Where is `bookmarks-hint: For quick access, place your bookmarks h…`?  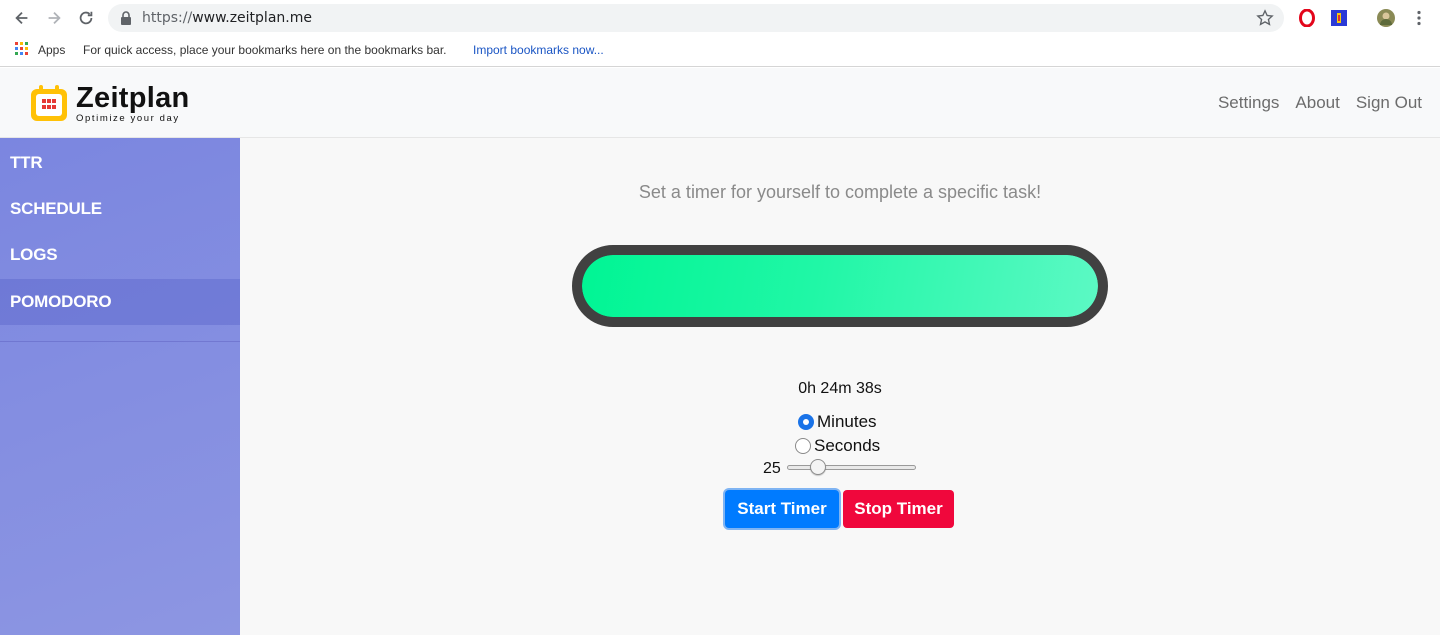
bookmarks-hint: For quick access, place your bookmarks h… is located at coordinates (265, 50).